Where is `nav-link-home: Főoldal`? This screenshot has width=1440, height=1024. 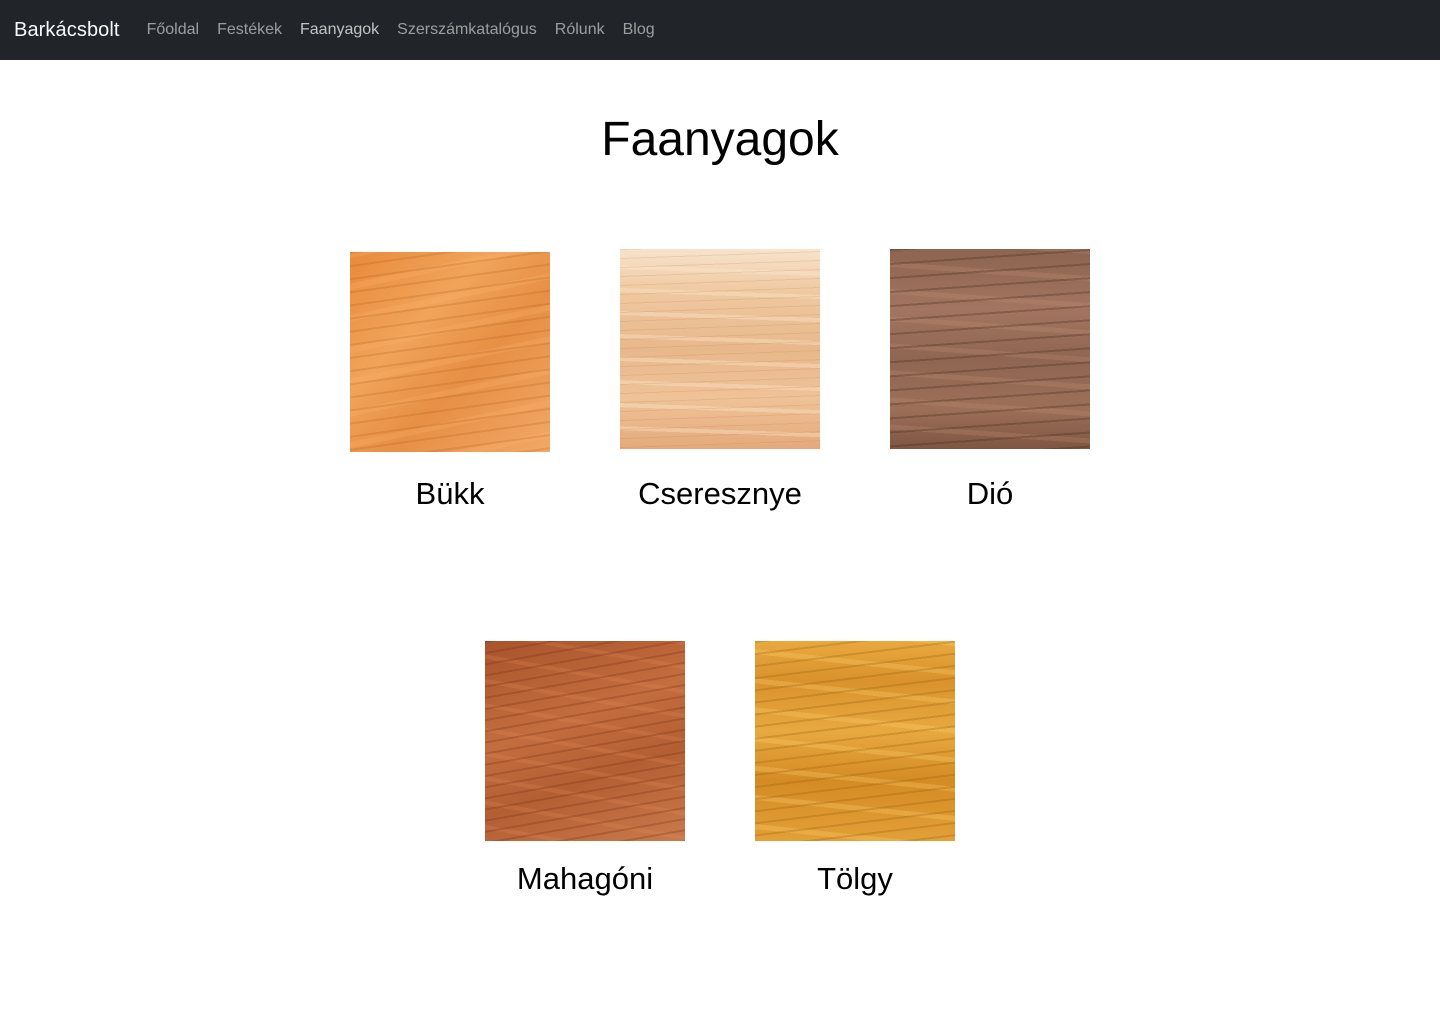 nav-link-home: Főoldal is located at coordinates (173, 30).